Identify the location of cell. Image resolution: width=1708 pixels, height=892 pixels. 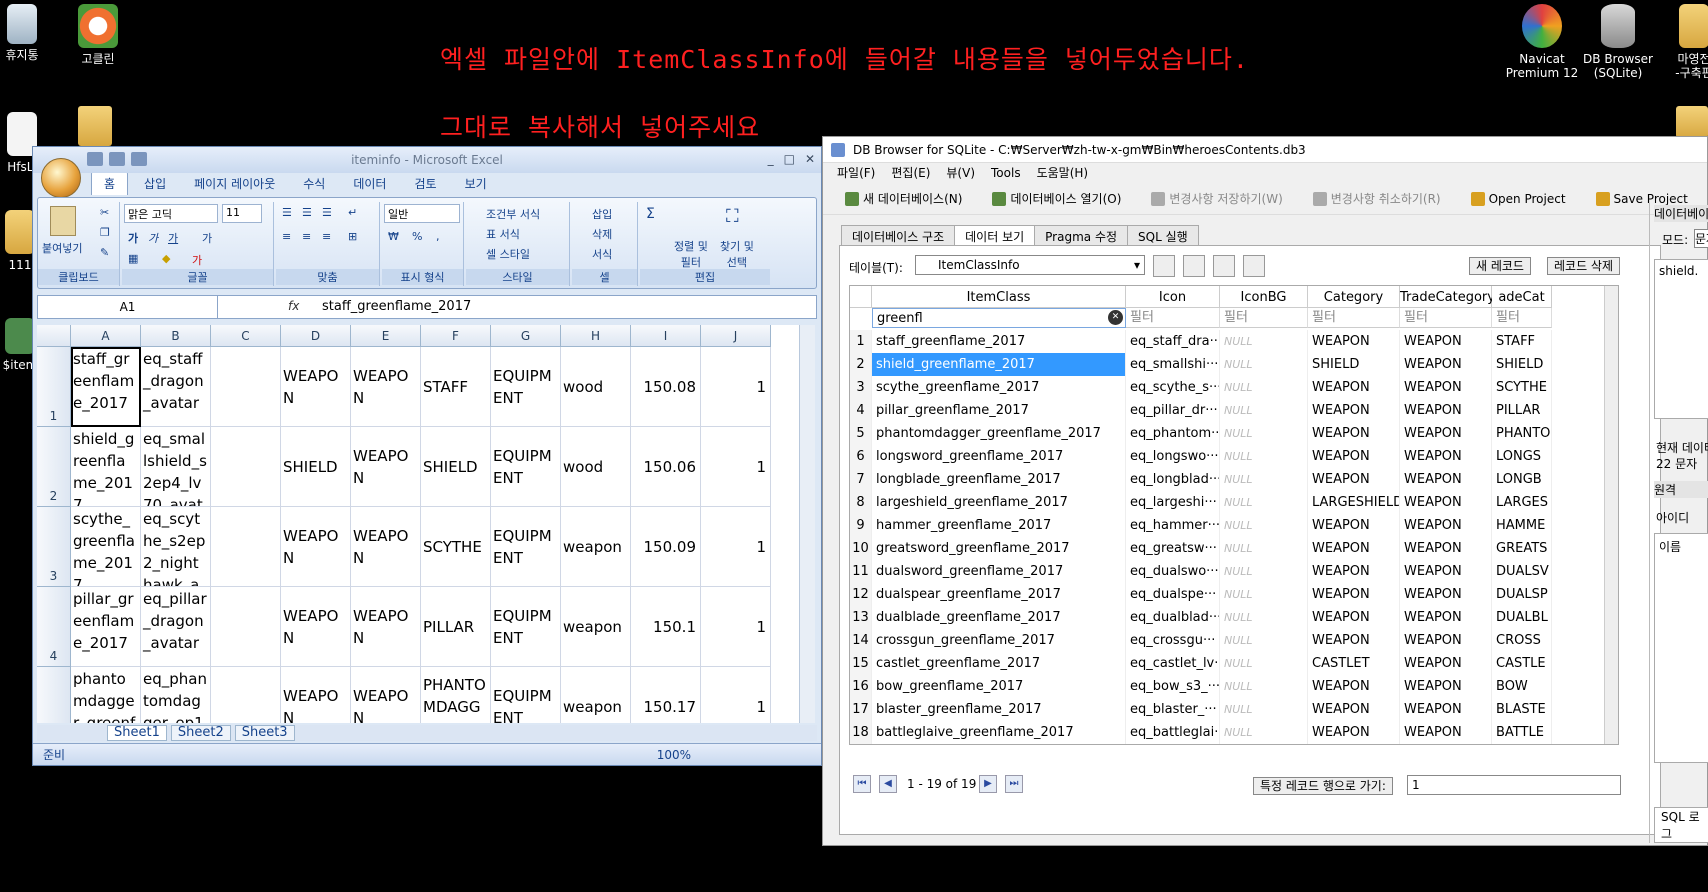
(246, 627).